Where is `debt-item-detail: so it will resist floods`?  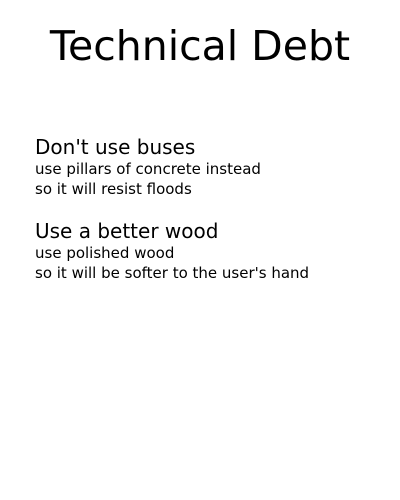
debt-item-detail: so it will resist floods is located at coordinates (113, 188).